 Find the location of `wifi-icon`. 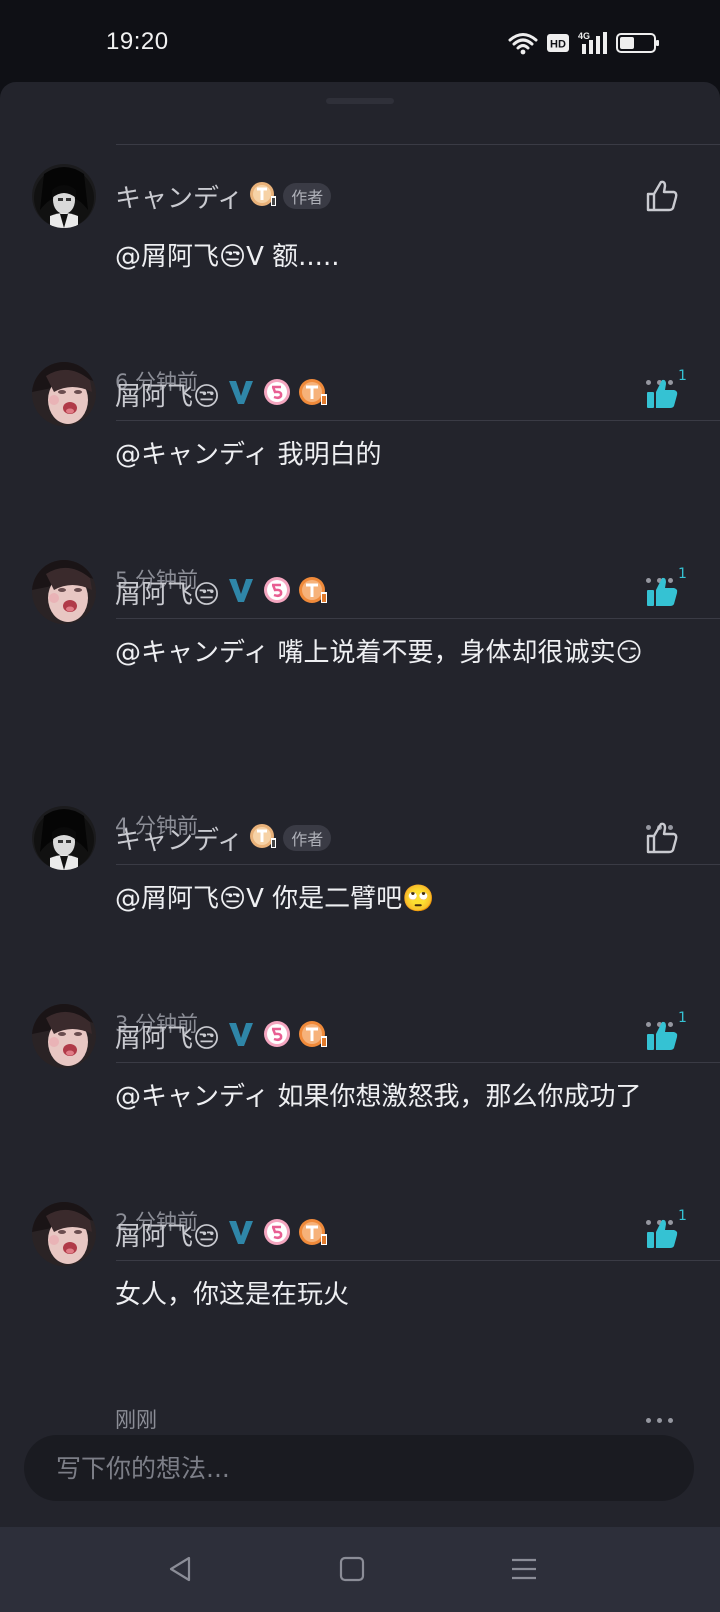

wifi-icon is located at coordinates (523, 43).